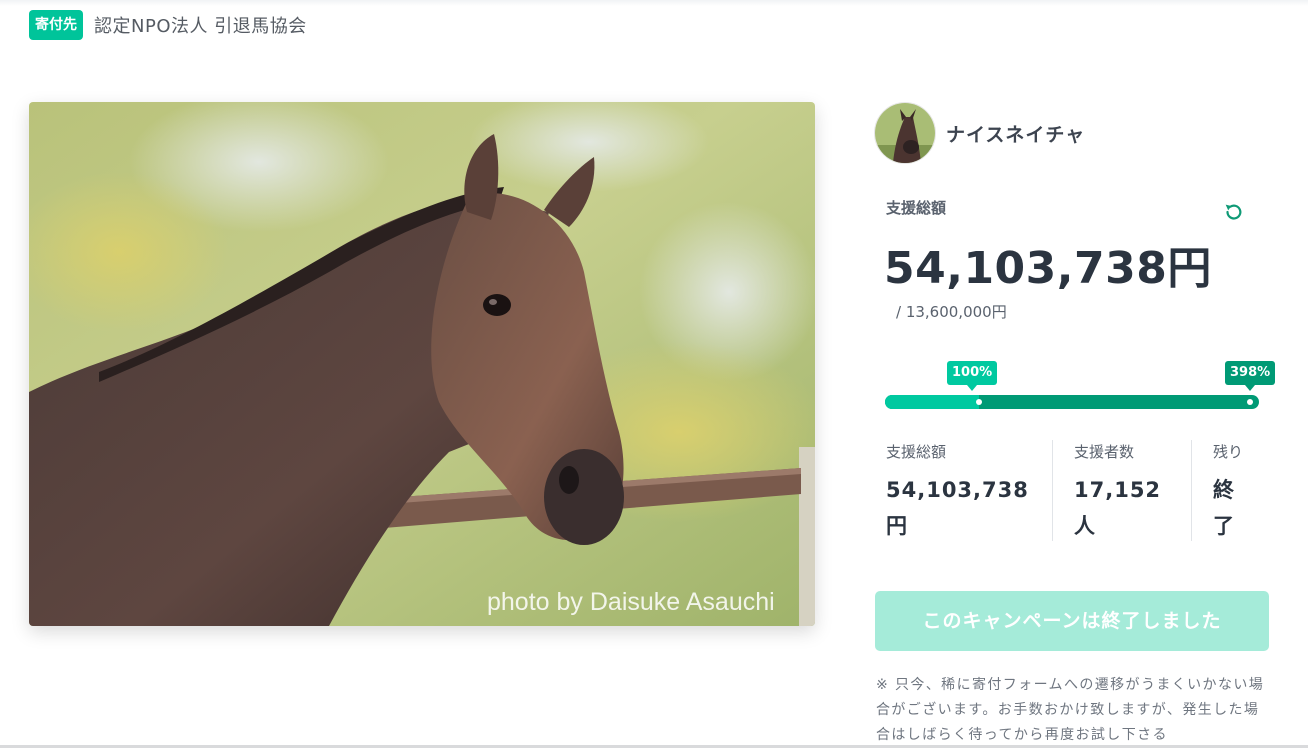  I want to click on horse-avatar-icon, so click(905, 133).